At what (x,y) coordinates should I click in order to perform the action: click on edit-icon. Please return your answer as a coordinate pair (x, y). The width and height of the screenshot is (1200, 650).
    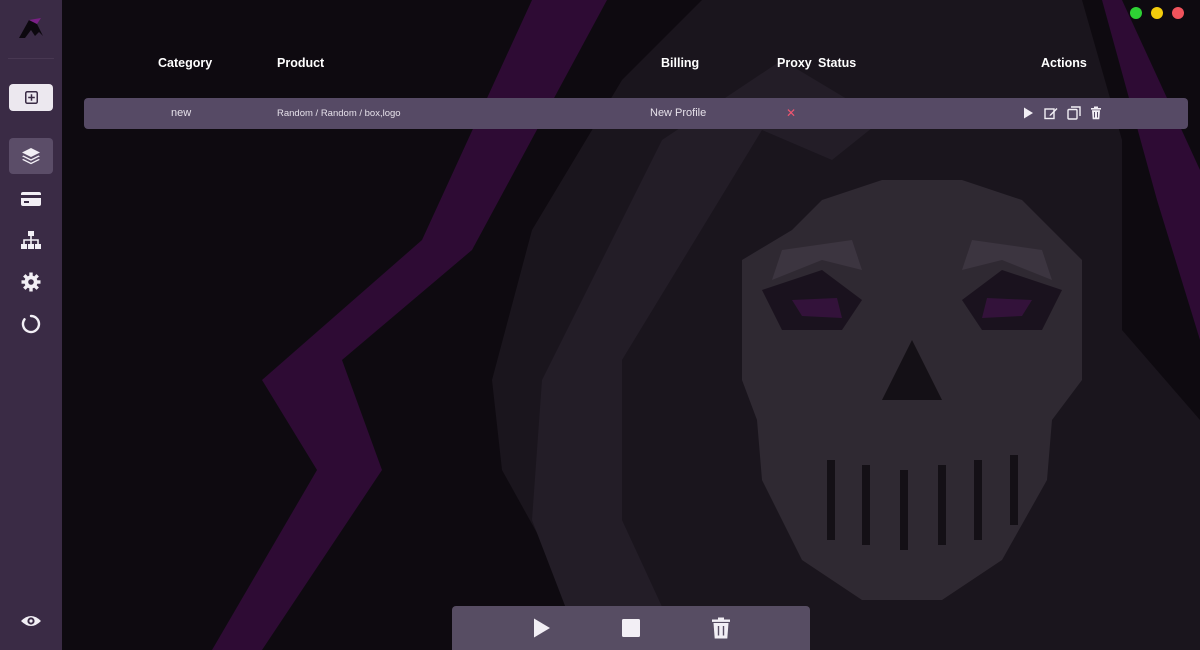
    Looking at the image, I should click on (1051, 114).